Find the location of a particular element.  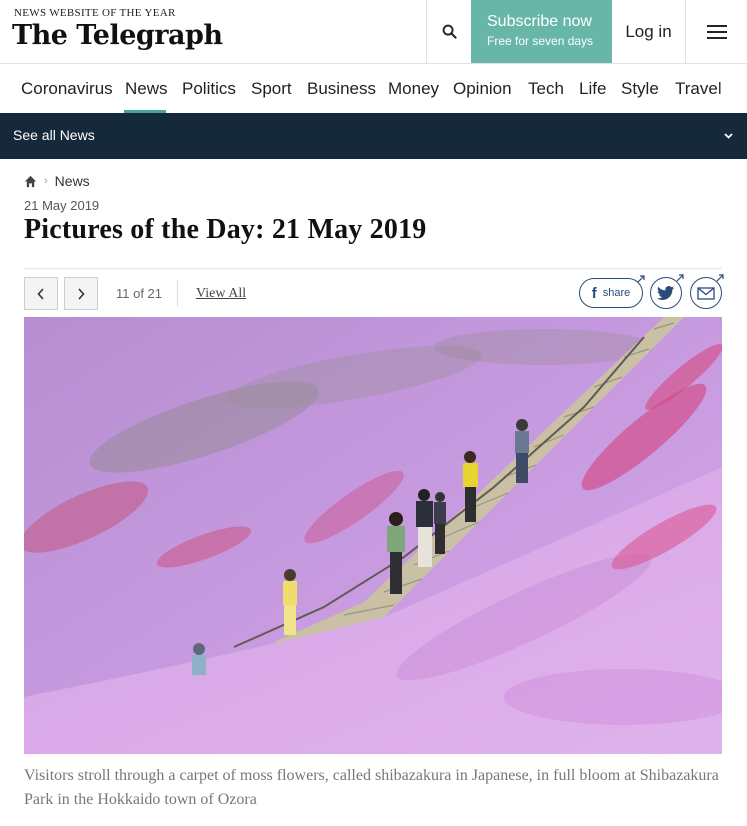

gallery-controls: 11 of 21 View All f share is located at coordinates (374, 292).